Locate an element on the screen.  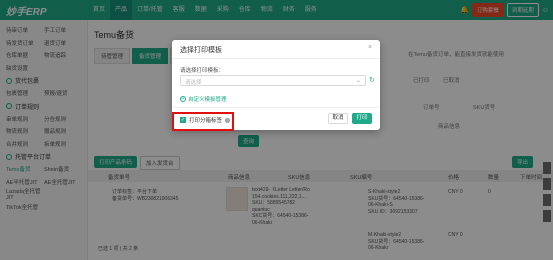
custom-template-link: + 自定义模板管理 is located at coordinates (203, 99).